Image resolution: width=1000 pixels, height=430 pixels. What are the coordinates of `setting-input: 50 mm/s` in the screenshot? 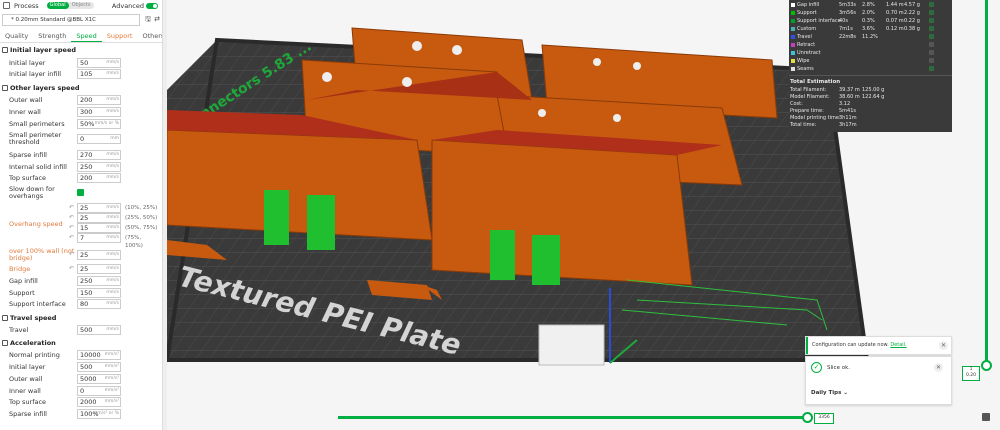 It's located at (99, 63).